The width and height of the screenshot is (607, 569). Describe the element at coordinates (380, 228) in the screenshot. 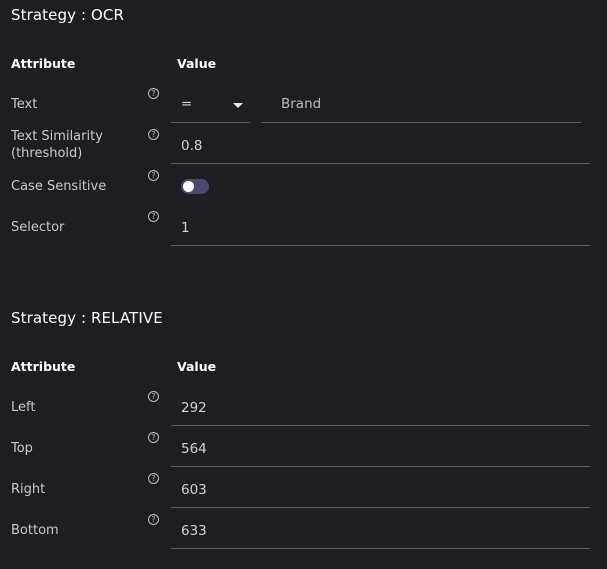

I see `selector-input: 1` at that location.